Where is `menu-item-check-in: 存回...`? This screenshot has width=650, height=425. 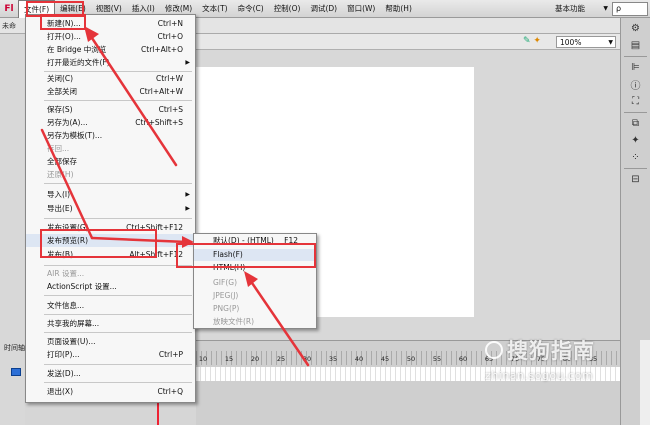 menu-item-check-in: 存回... is located at coordinates (110, 148).